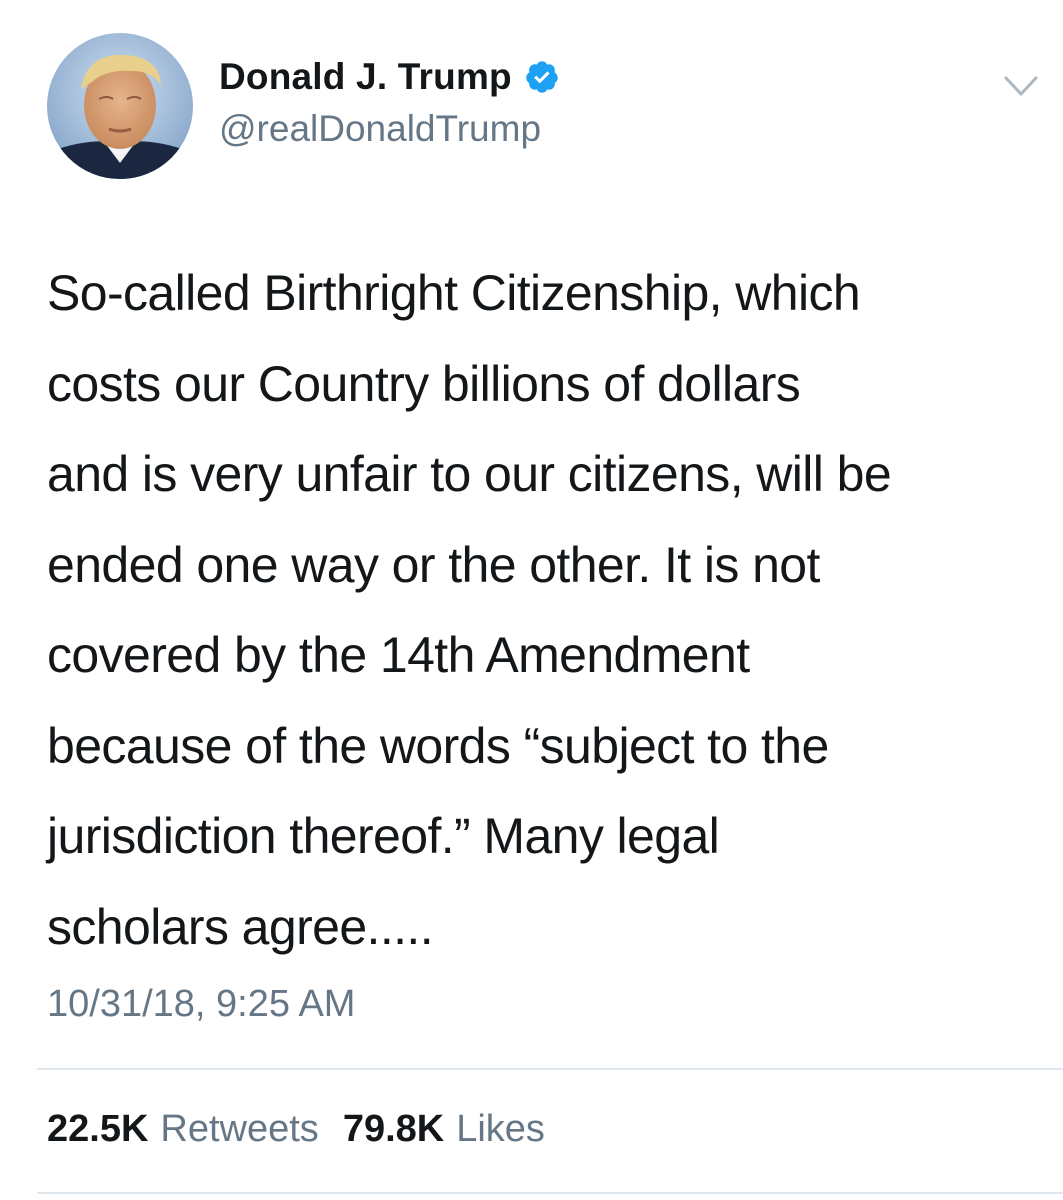 The height and width of the screenshot is (1200, 1063). Describe the element at coordinates (97, 1129) in the screenshot. I see `retweets-count: 22.5K` at that location.